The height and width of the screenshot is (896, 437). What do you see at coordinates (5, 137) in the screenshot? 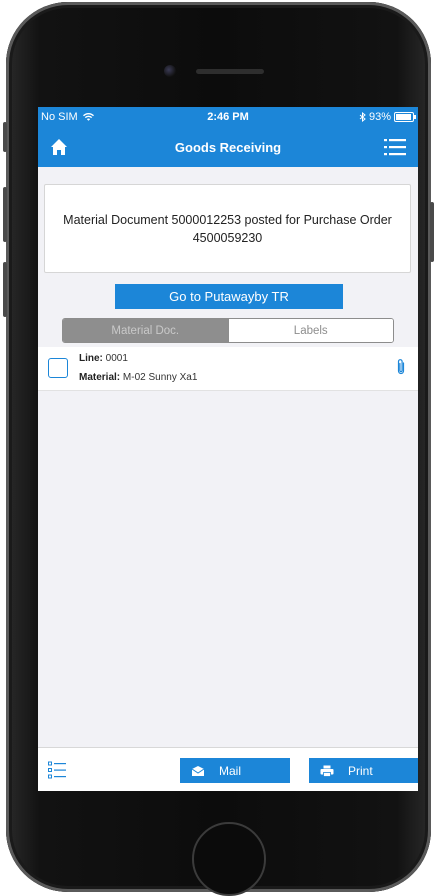
I see `mute-switch` at bounding box center [5, 137].